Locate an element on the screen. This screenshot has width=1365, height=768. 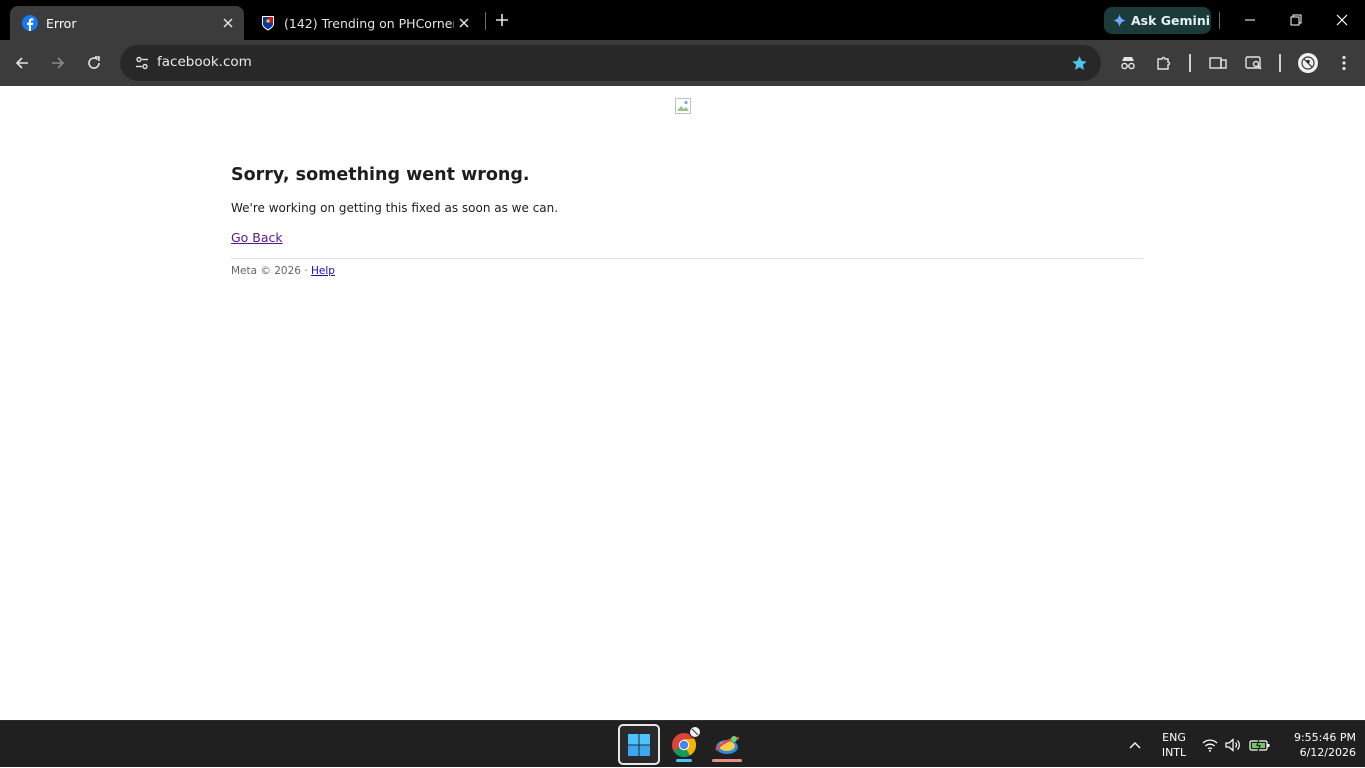
ask-gemini-button: Ask Gemini is located at coordinates (1157, 20).